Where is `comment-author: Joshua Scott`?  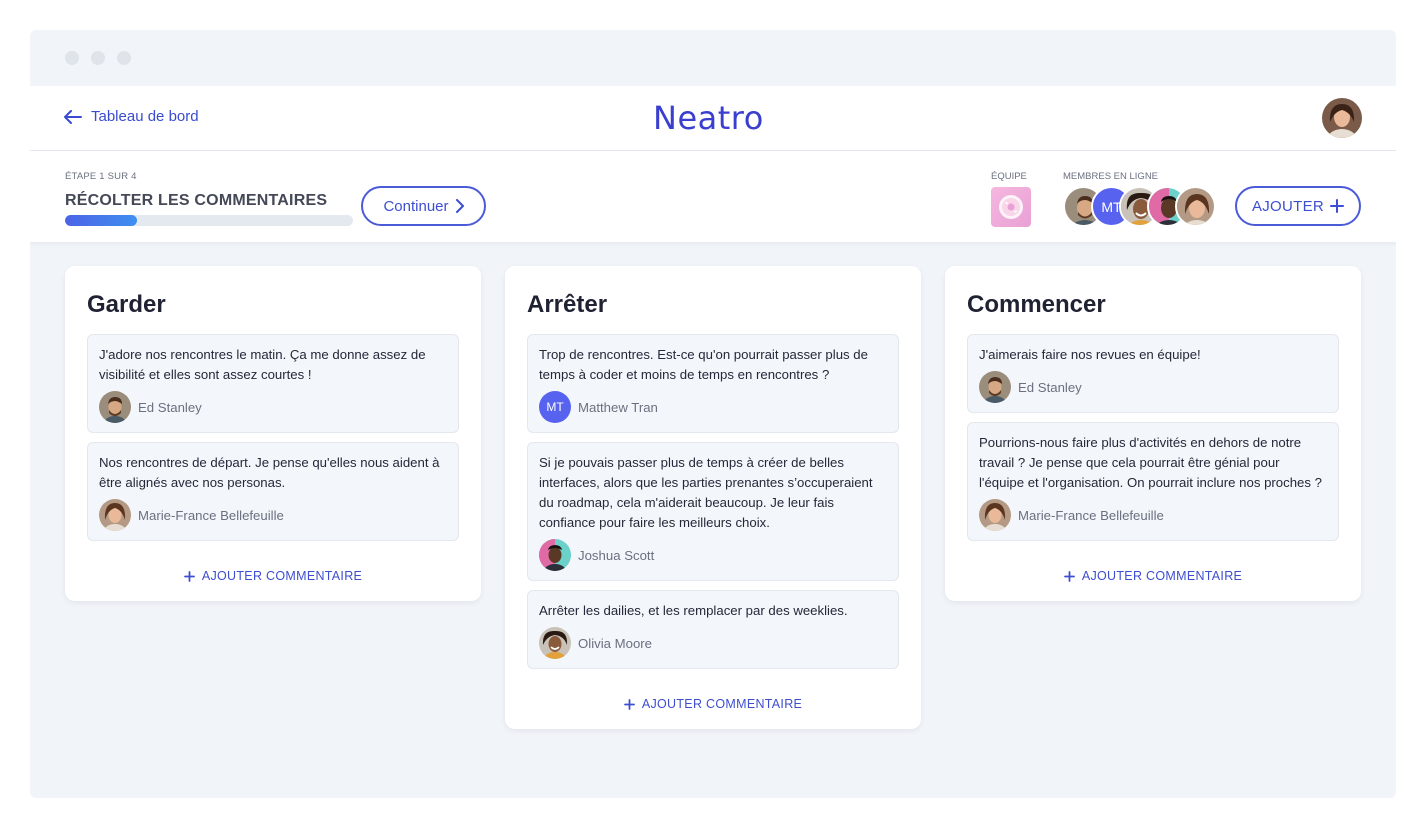
comment-author: Joshua Scott is located at coordinates (713, 555).